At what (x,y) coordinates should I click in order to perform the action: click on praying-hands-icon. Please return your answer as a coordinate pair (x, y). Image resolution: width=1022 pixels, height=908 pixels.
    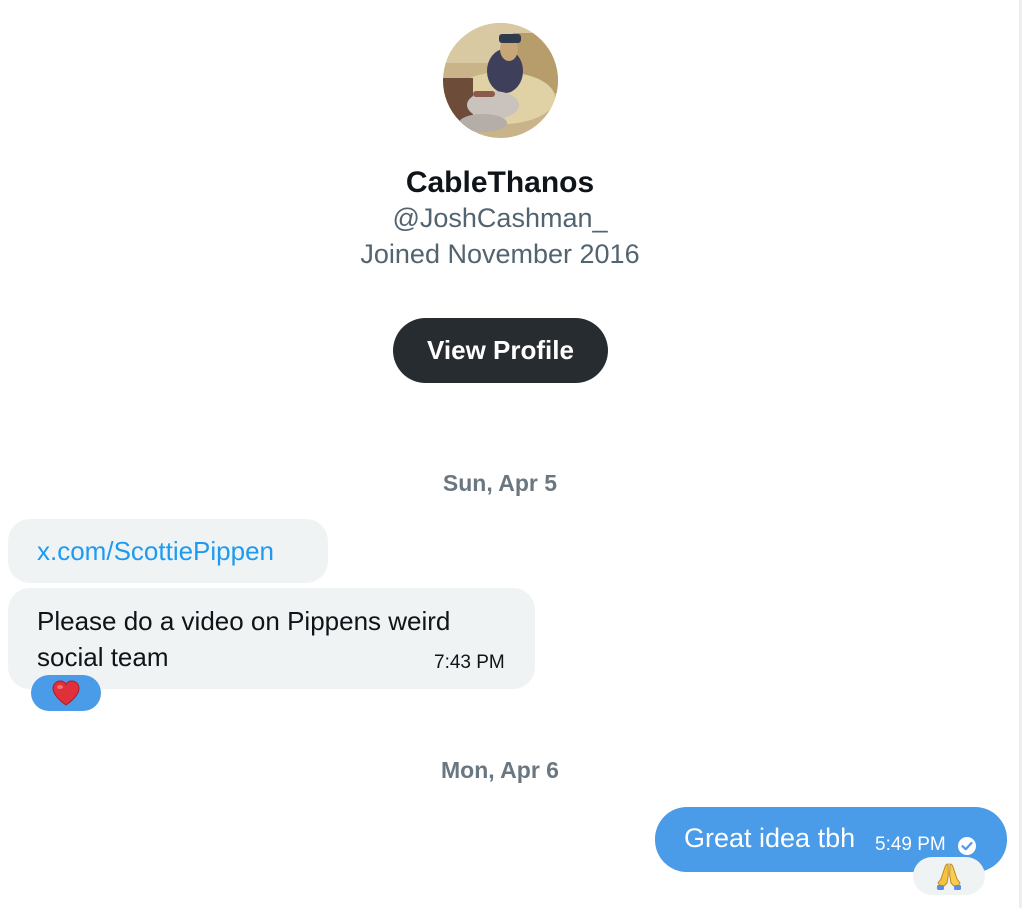
    Looking at the image, I should click on (949, 876).